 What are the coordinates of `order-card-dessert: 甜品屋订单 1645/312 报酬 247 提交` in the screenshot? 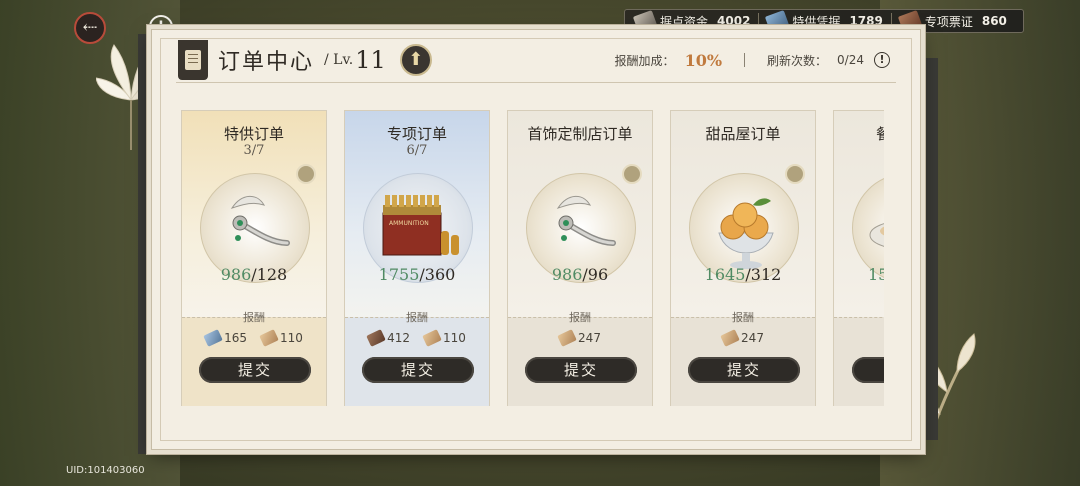 It's located at (743, 258).